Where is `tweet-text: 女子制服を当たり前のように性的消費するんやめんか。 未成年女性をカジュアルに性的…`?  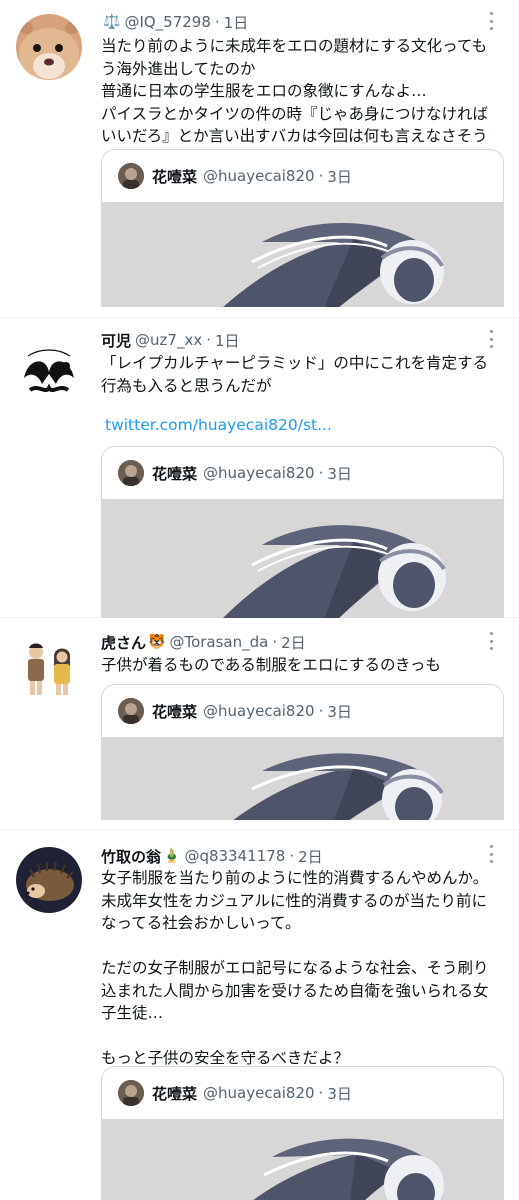 tweet-text: 女子制服を当たり前のように性的消費するんやめんか。 未成年女性をカジュアルに性的… is located at coordinates (303, 968).